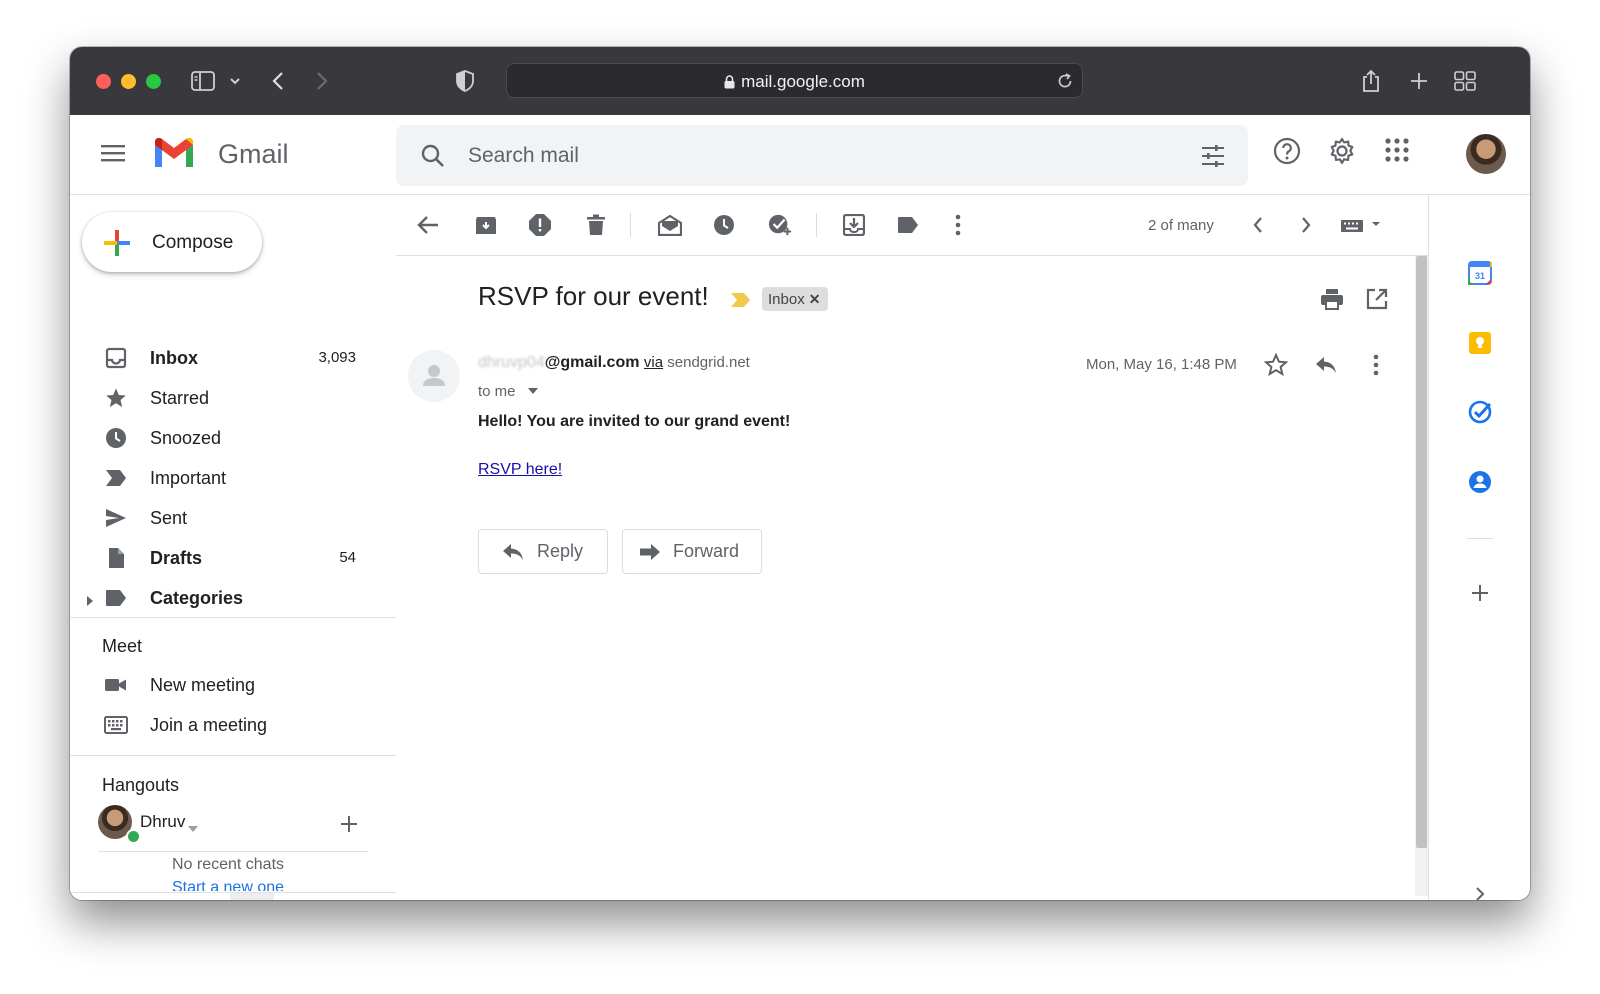  Describe the element at coordinates (1371, 81) in the screenshot. I see `share-icon` at that location.